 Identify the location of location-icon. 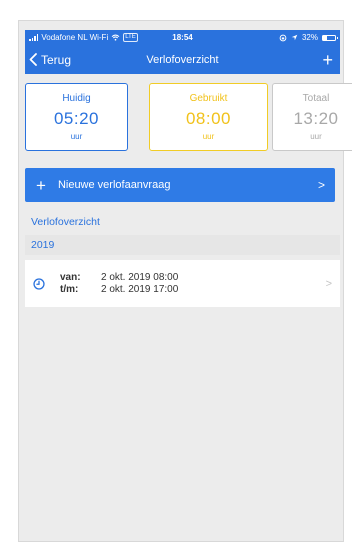
(294, 37).